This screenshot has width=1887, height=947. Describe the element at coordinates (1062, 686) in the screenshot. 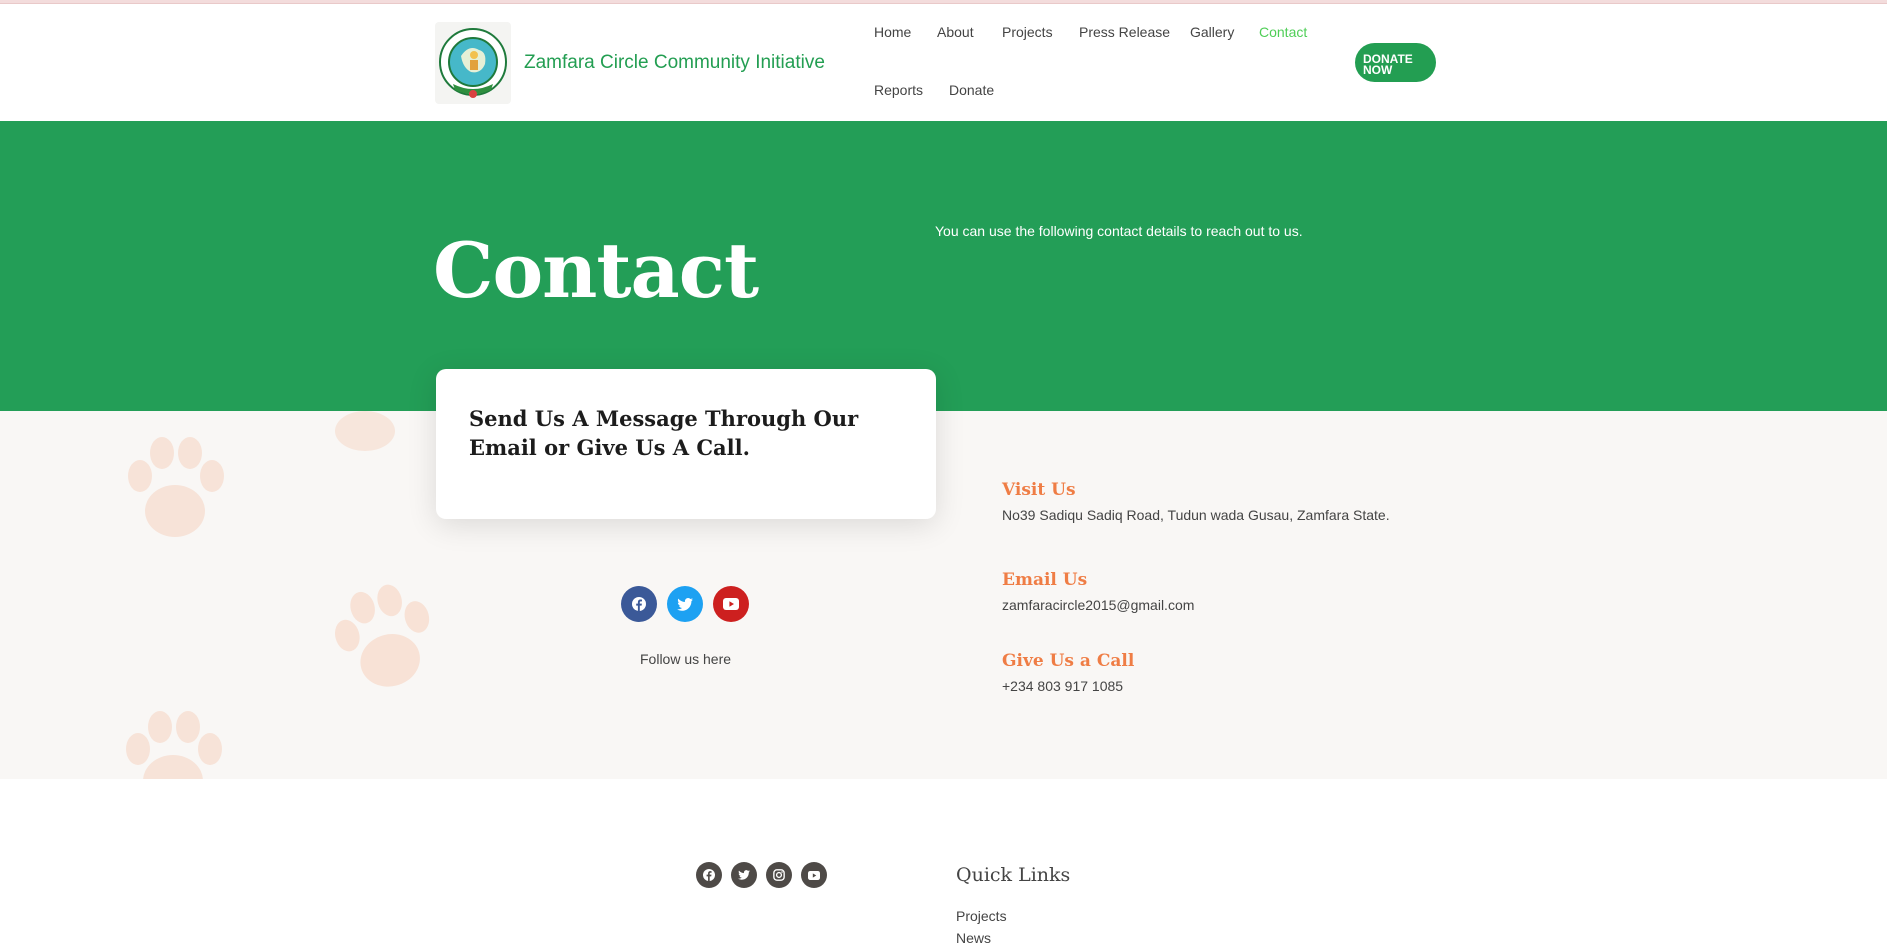

I see `phone-number: +234 803 917 1085` at that location.